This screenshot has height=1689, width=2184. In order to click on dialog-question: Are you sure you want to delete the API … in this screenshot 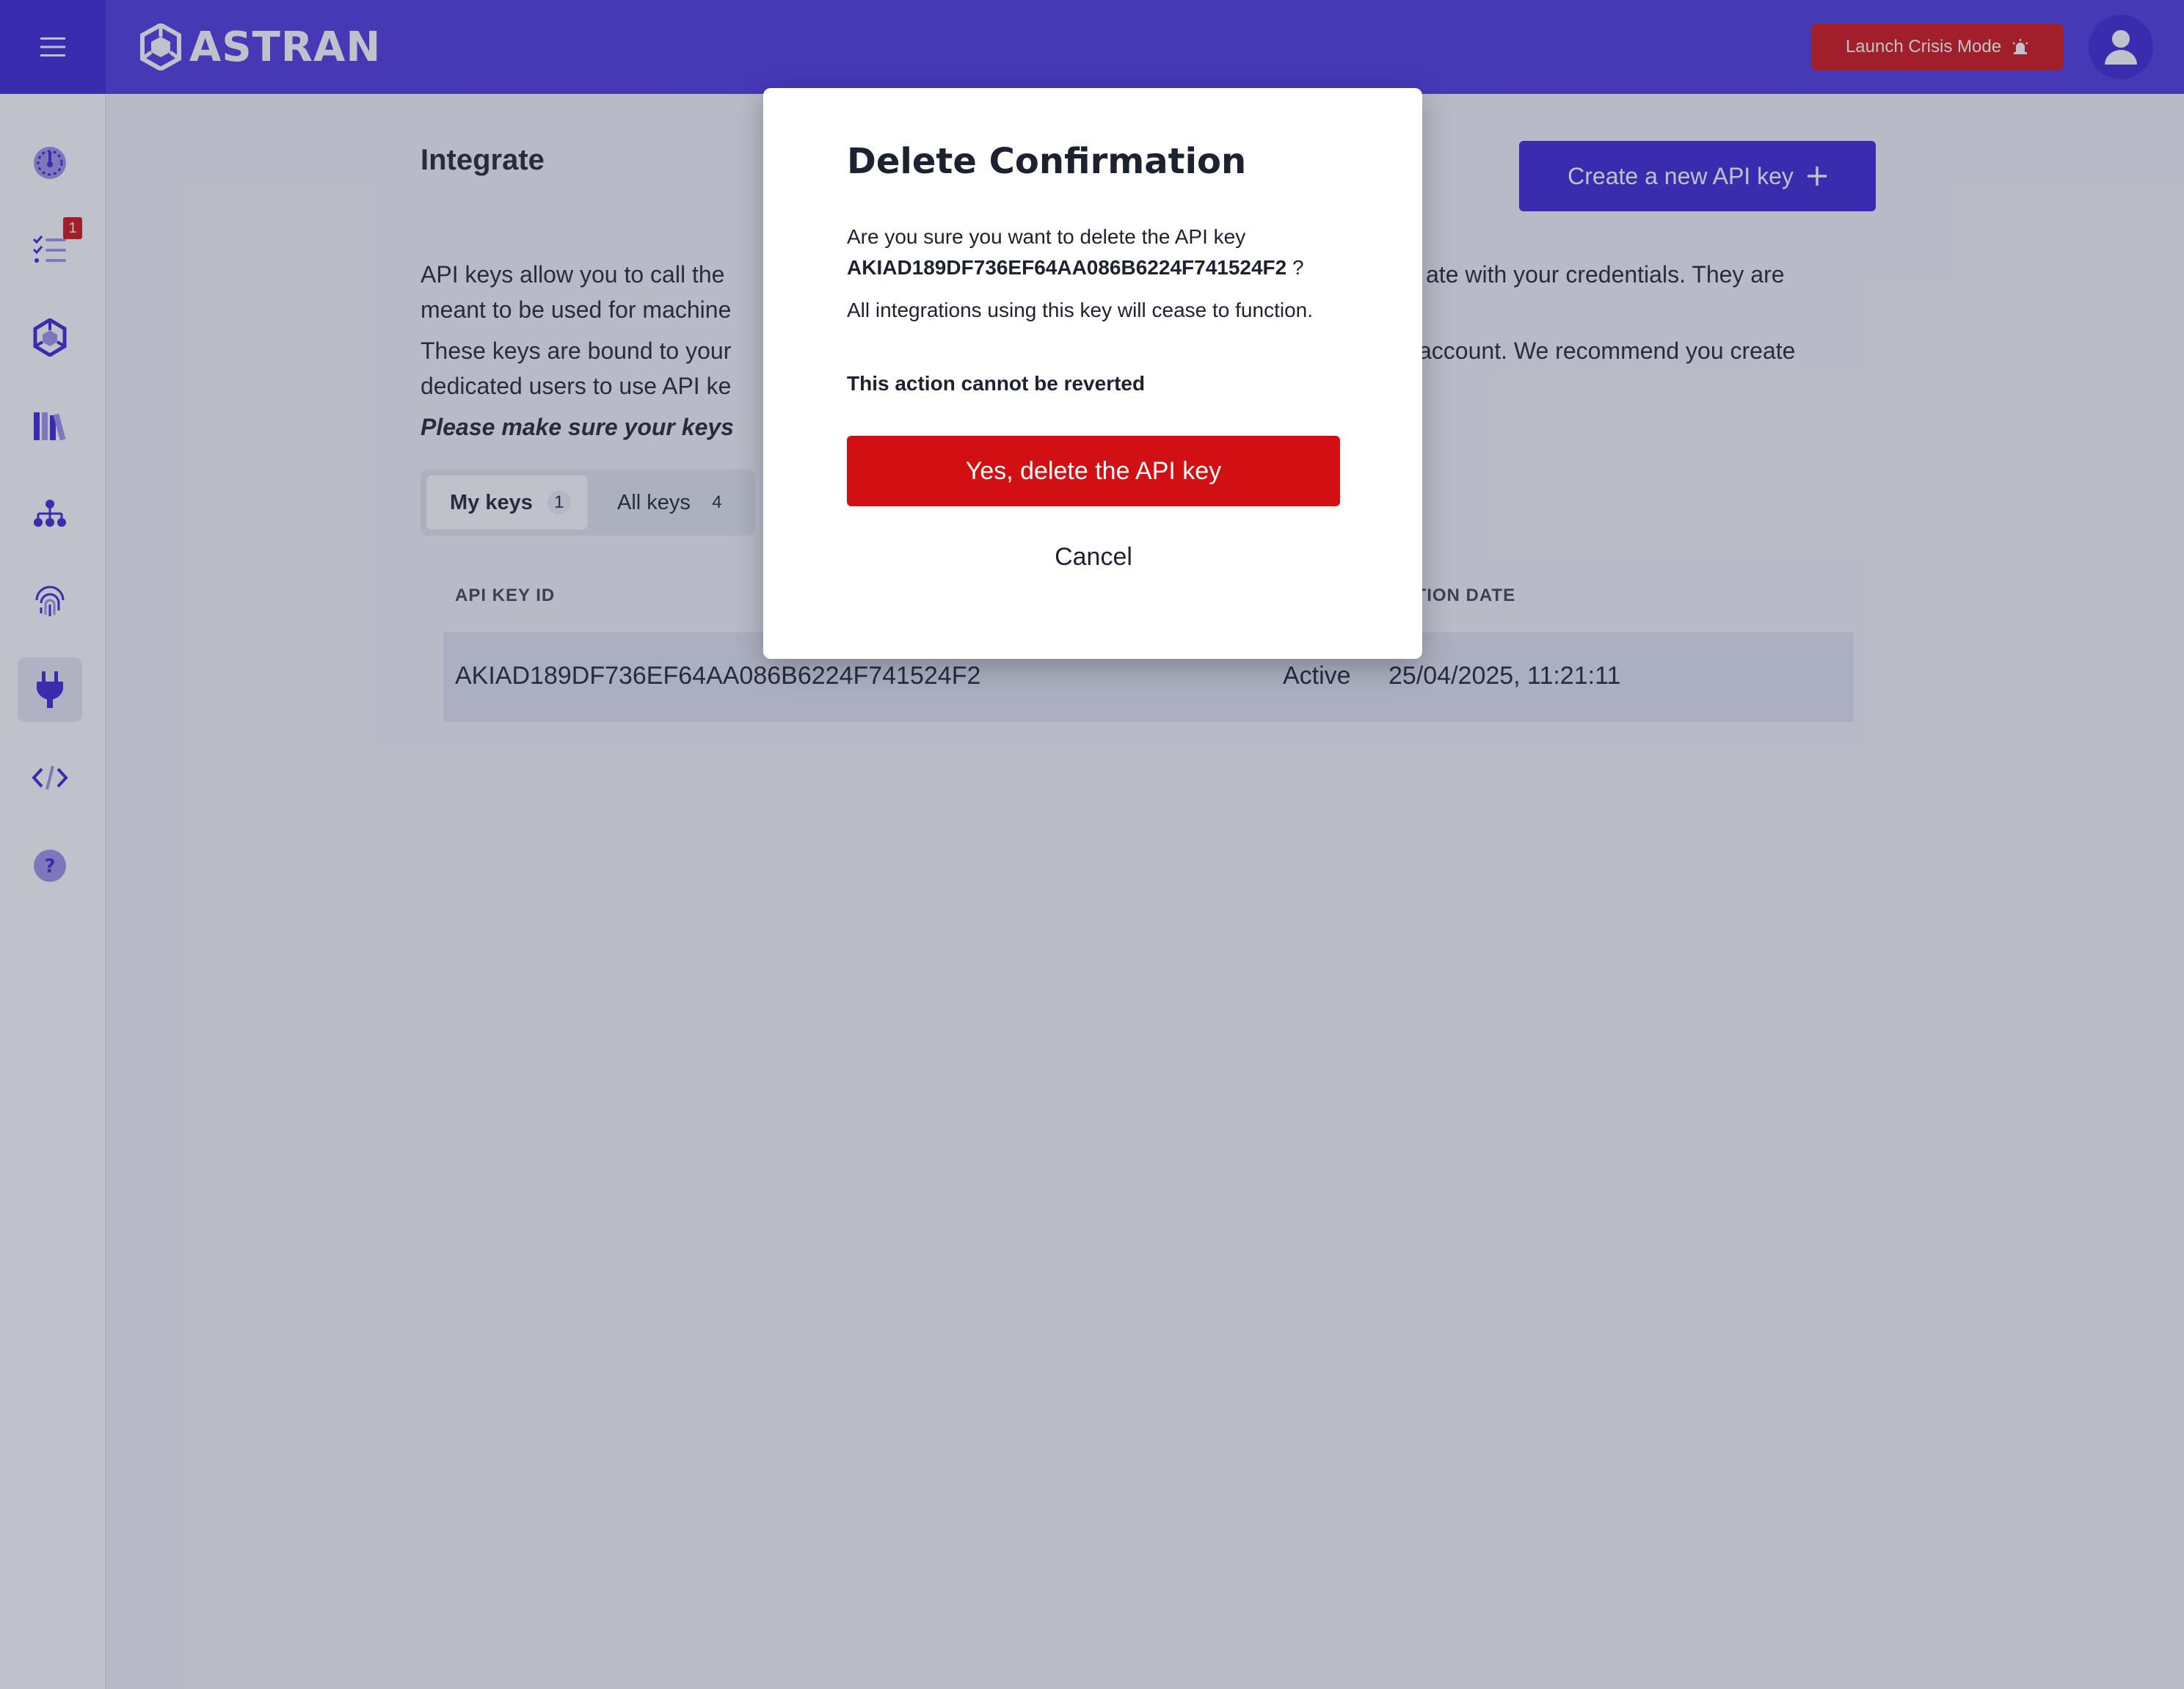, I will do `click(1104, 252)`.